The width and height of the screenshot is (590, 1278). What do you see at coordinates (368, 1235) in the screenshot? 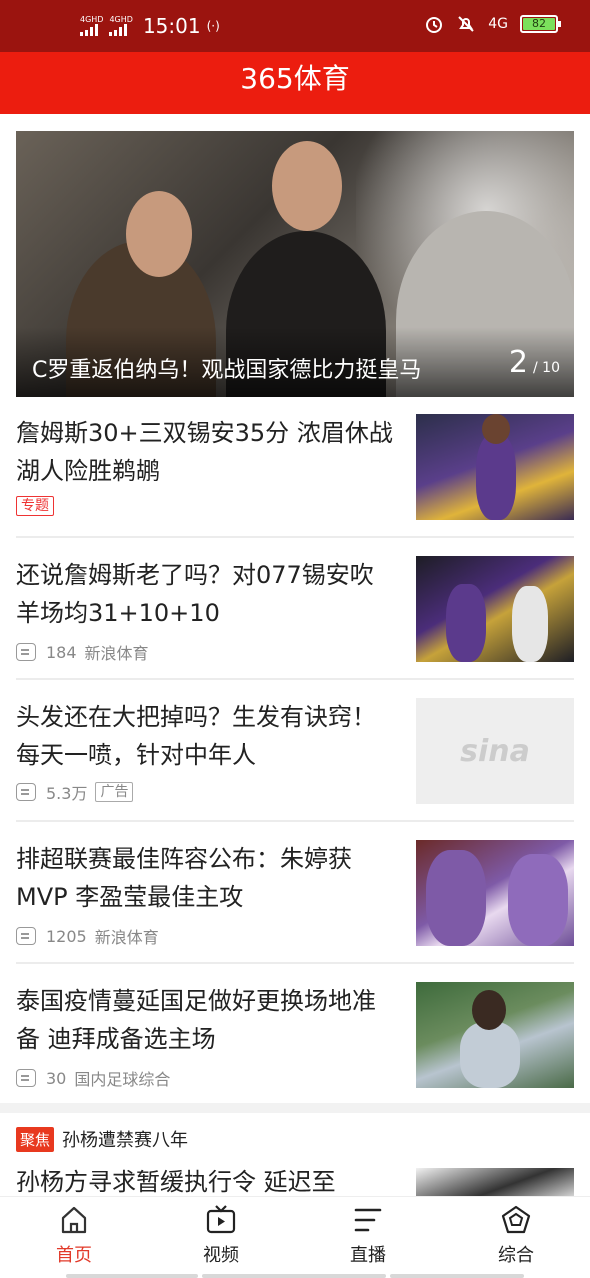
I see `tab-live: 直播` at bounding box center [368, 1235].